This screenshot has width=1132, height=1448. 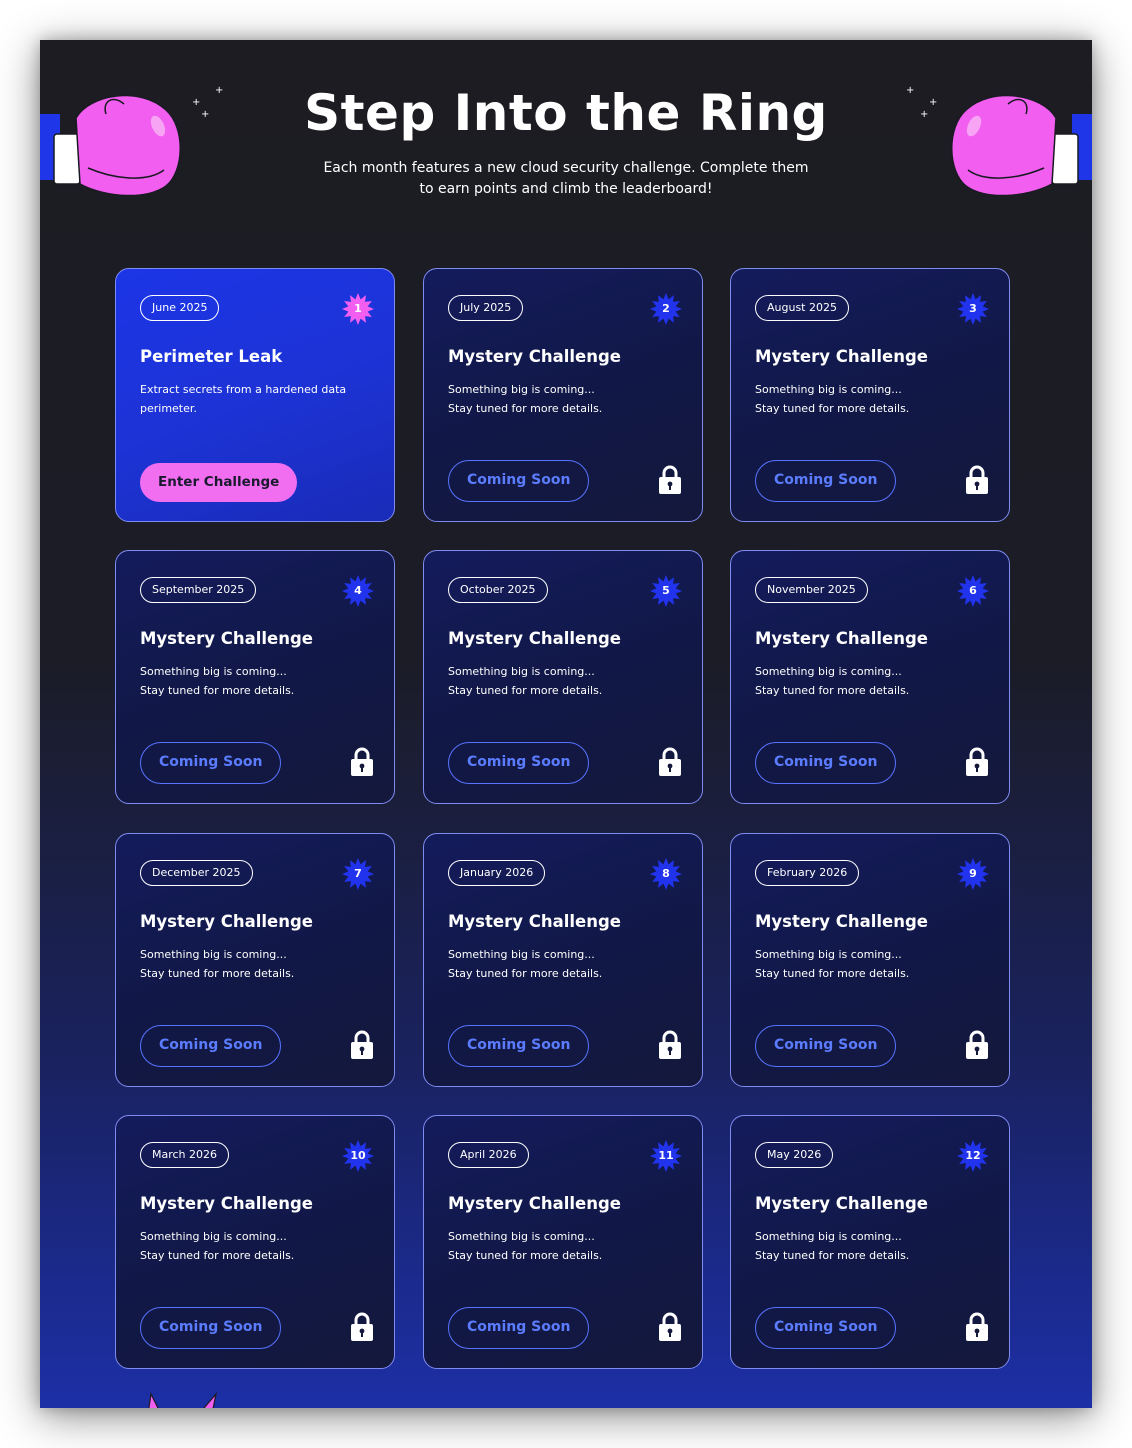 I want to click on enter-challenge-button: Enter Challenge, so click(x=219, y=482).